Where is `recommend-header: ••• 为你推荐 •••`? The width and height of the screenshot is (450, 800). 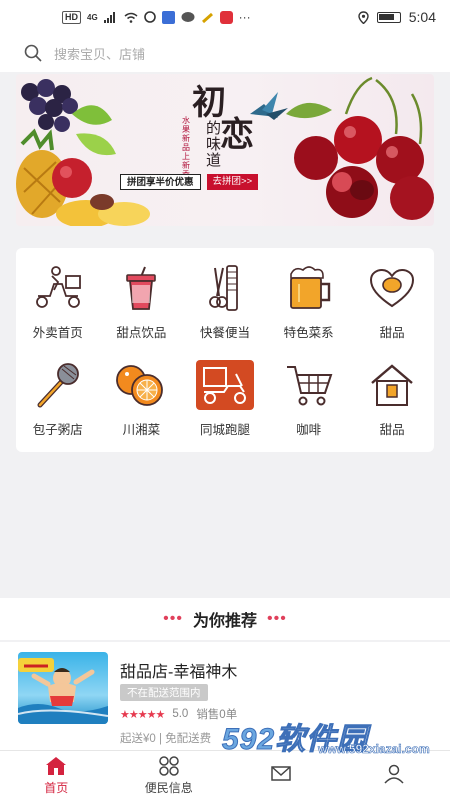
recommend-header: ••• 为你推荐 ••• is located at coordinates (225, 619).